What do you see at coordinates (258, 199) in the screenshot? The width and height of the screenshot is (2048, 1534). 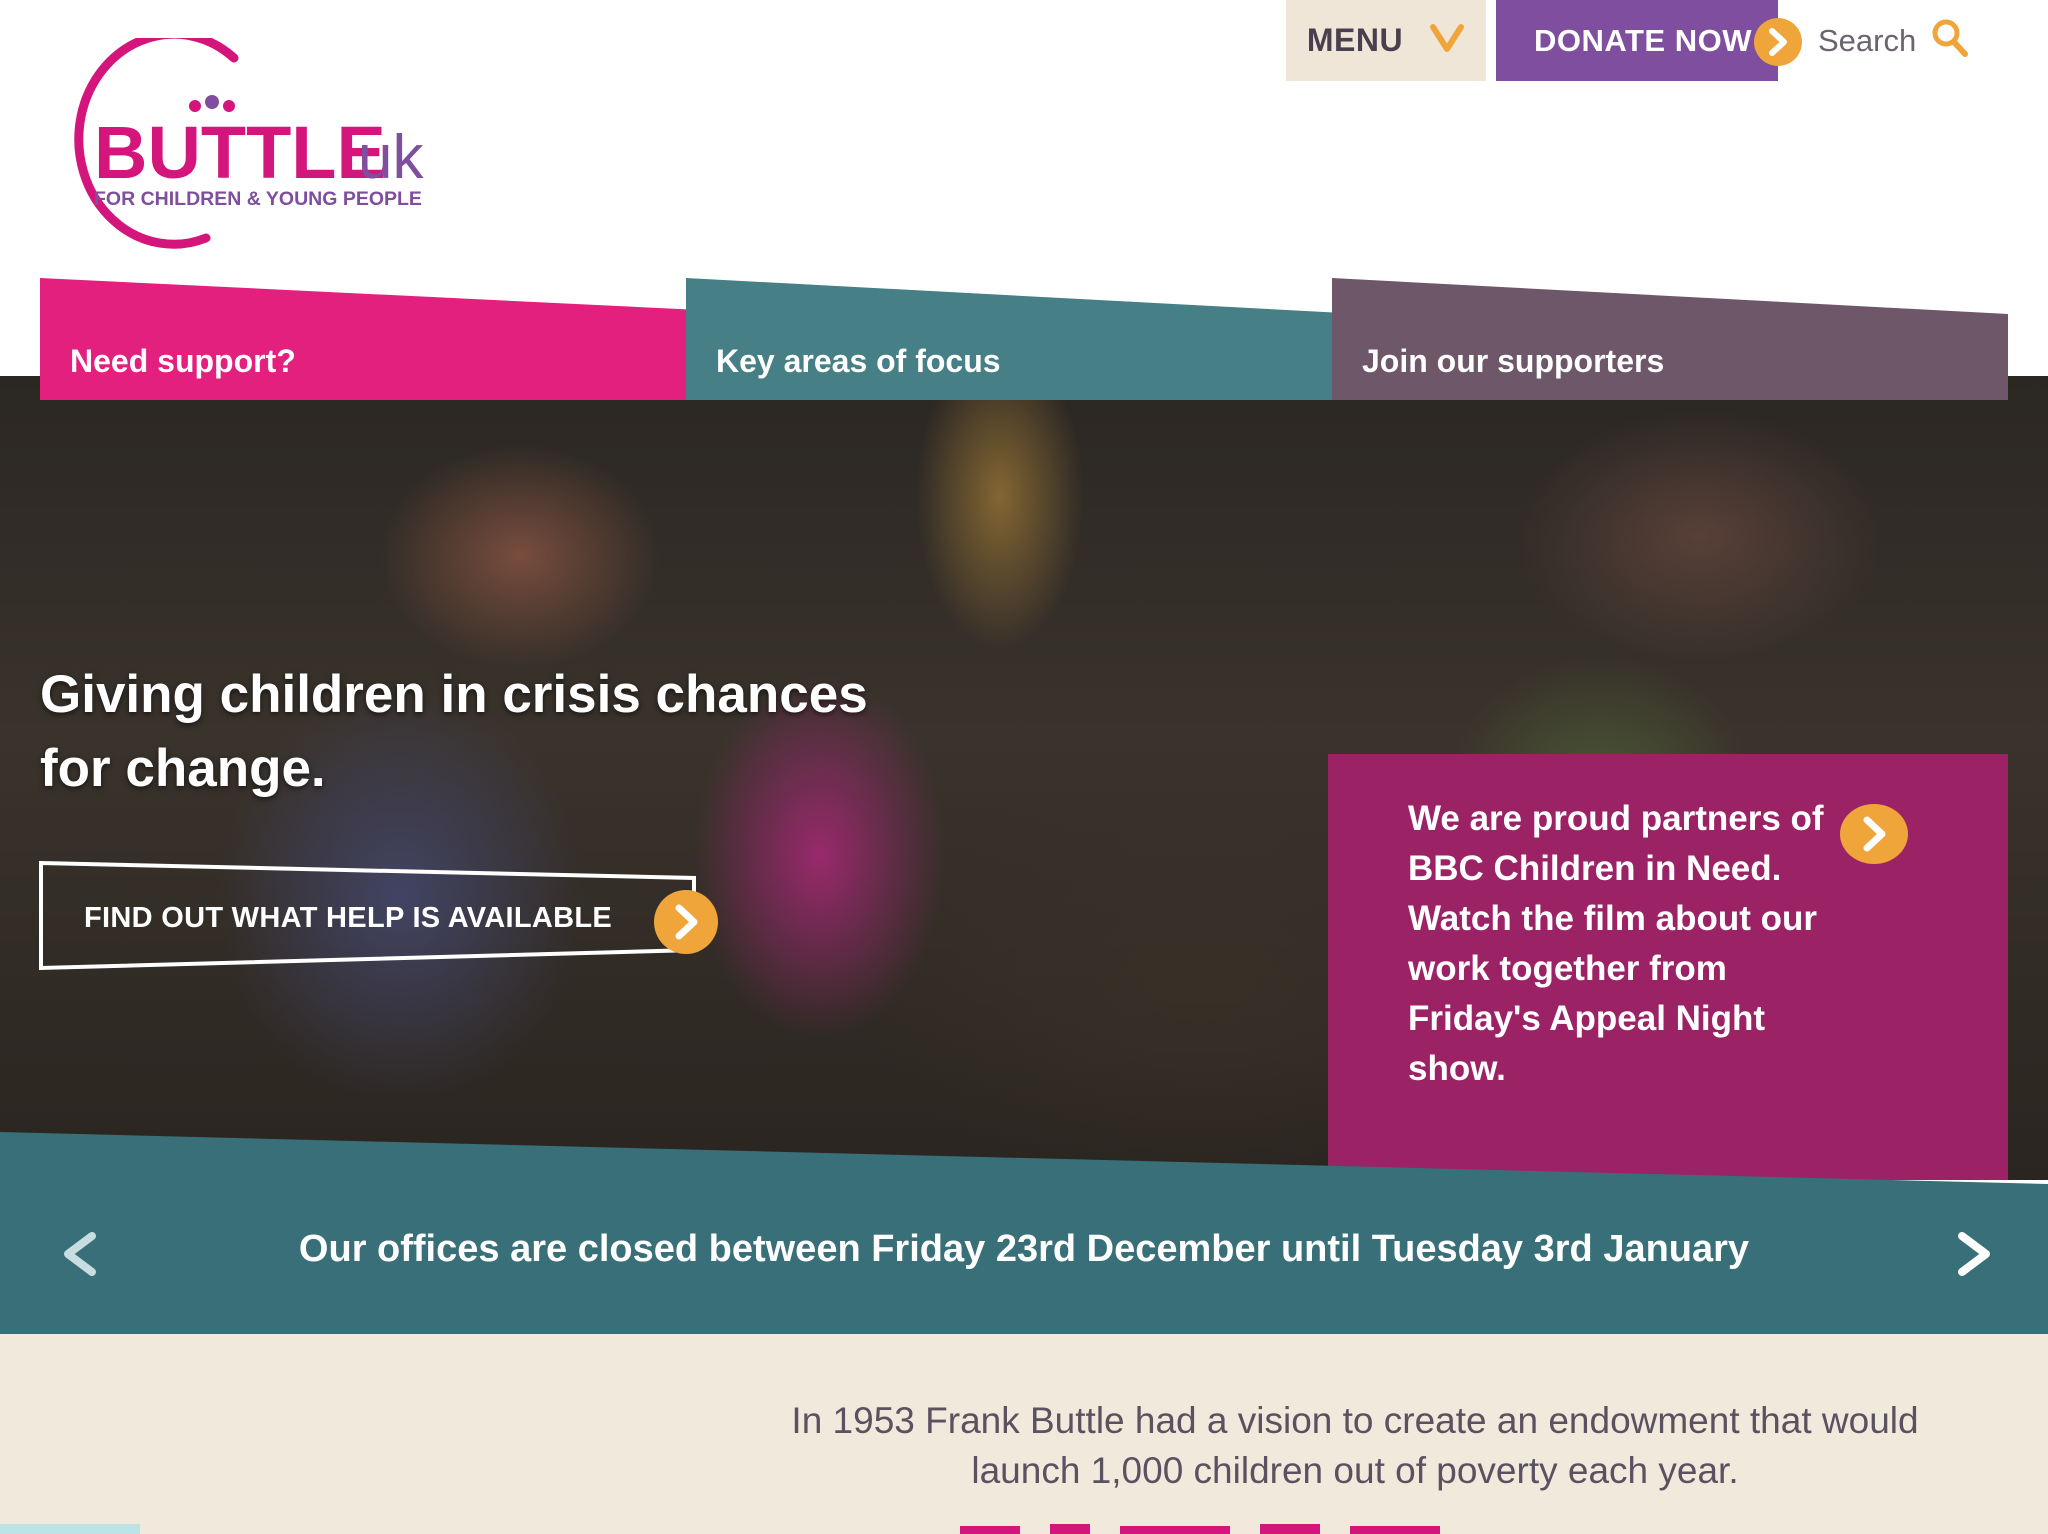 I see `logo-tagline: FOR CHILDREN & YOUNG PEOPLE` at bounding box center [258, 199].